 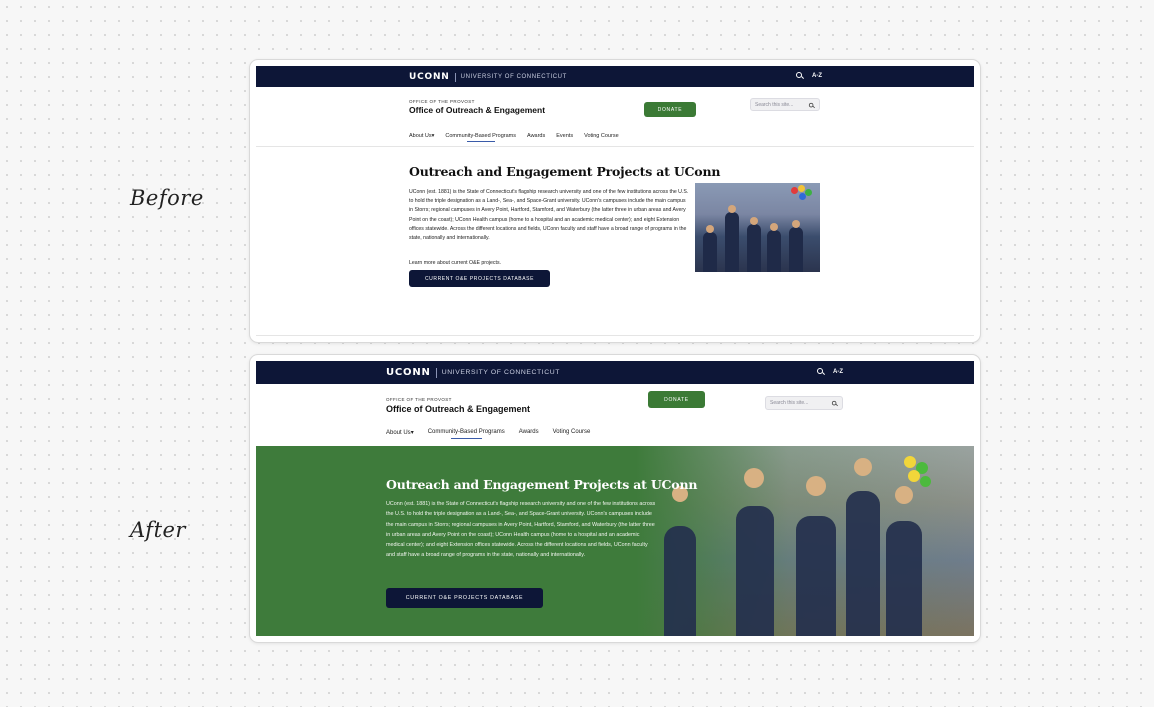 I want to click on before-label: Before, so click(x=167, y=198).